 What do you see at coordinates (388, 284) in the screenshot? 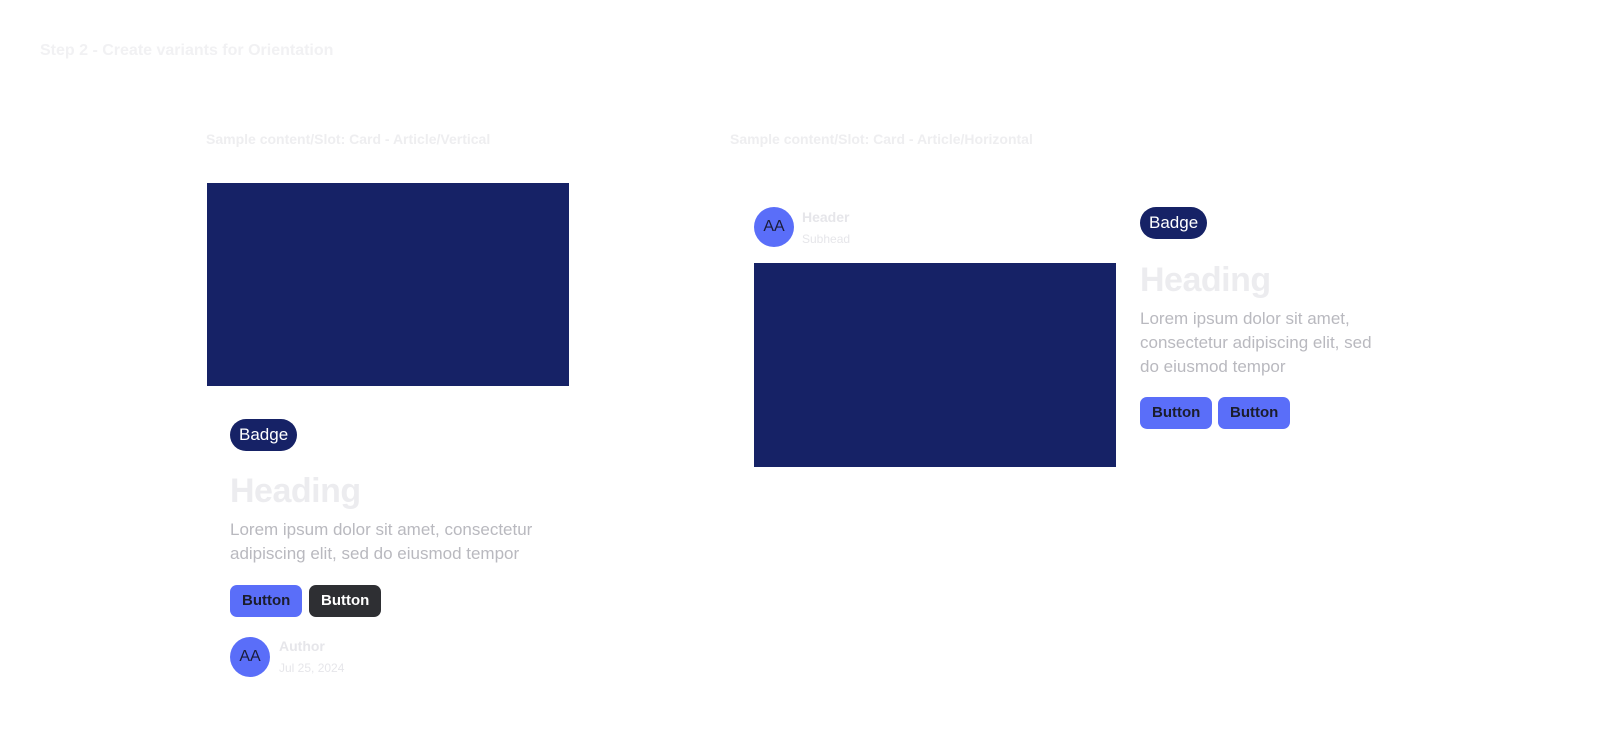
I see `vertical-card-media` at bounding box center [388, 284].